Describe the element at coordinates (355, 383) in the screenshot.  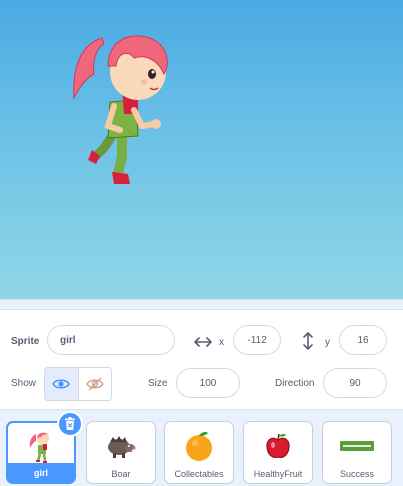
I see `direction-input: 90` at that location.